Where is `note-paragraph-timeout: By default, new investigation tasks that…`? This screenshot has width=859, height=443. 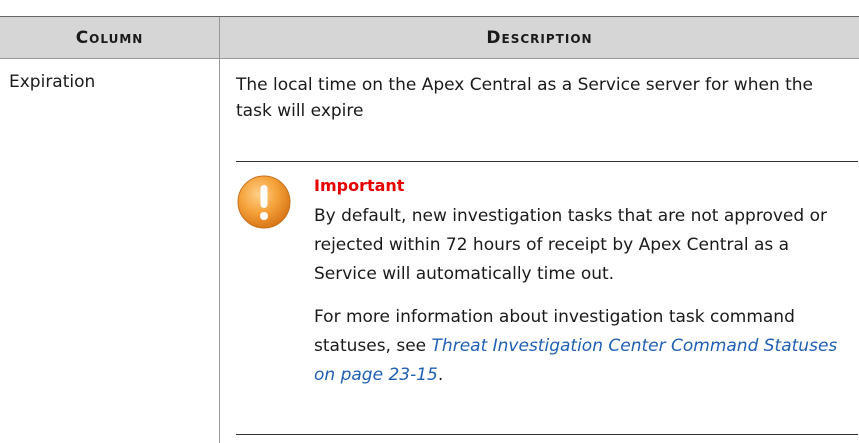
note-paragraph-timeout: By default, new investigation tasks that… is located at coordinates (570, 245).